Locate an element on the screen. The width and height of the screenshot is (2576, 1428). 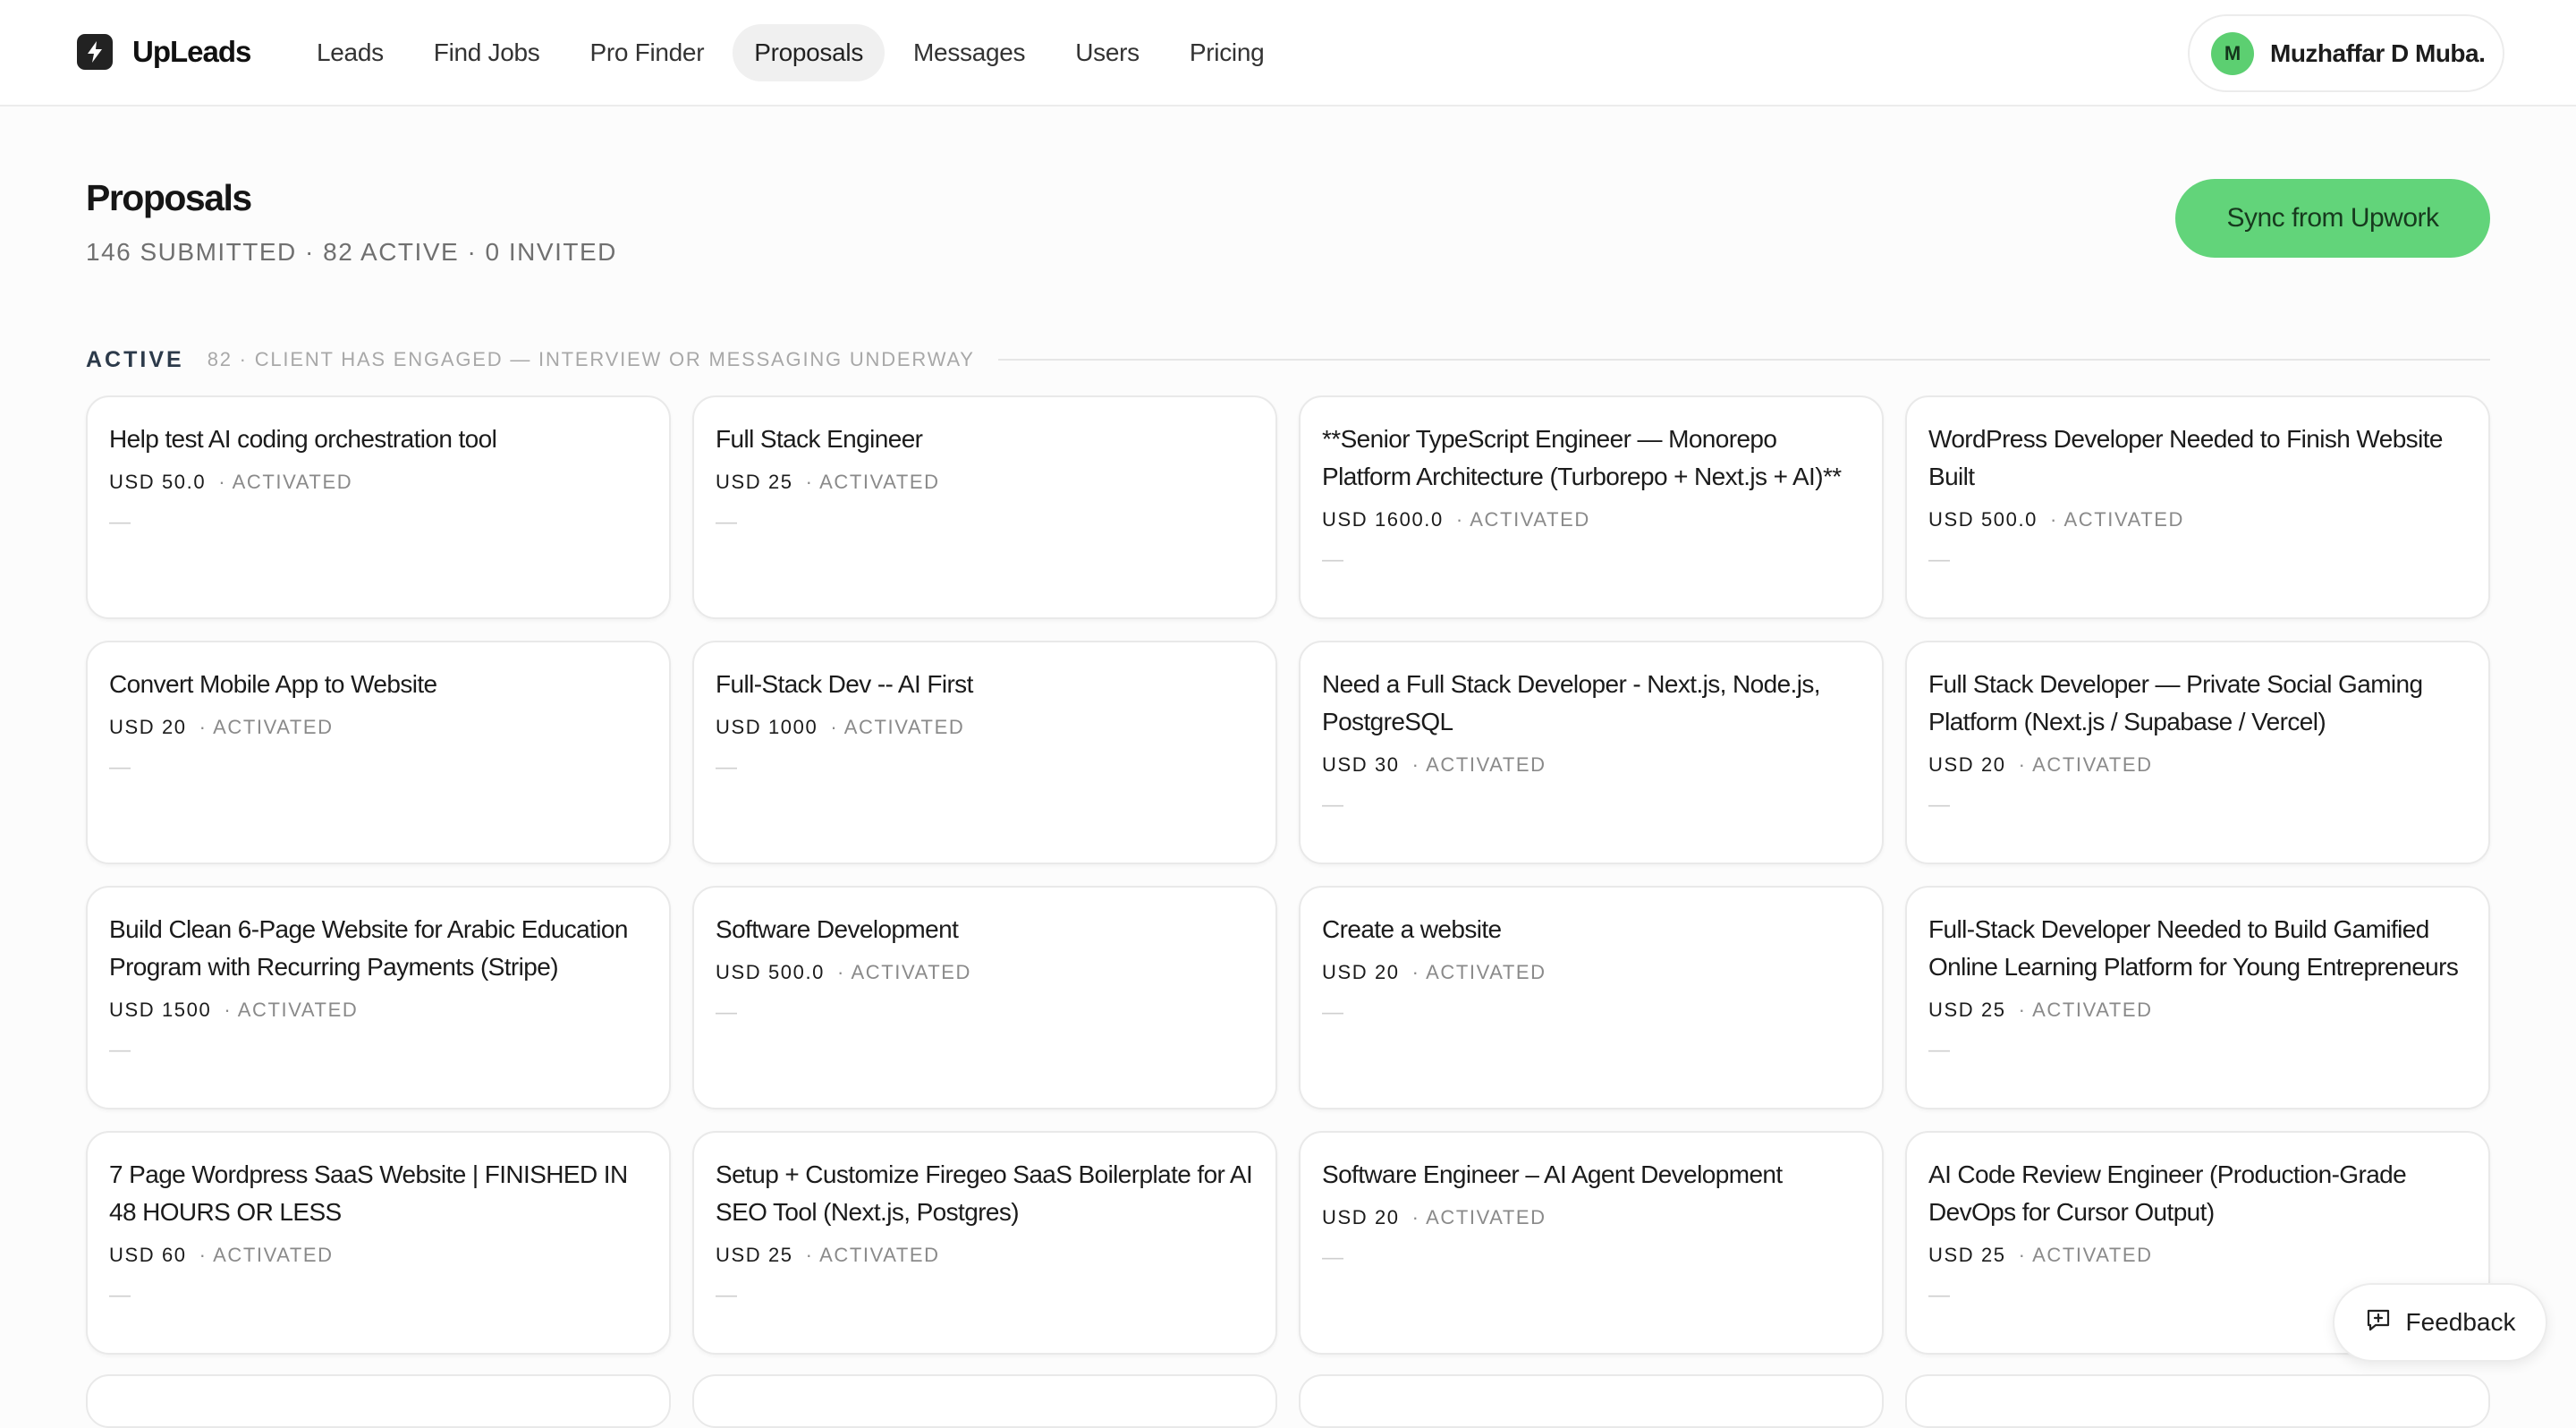
nav-item-pro-finder: Pro Finder is located at coordinates (647, 52).